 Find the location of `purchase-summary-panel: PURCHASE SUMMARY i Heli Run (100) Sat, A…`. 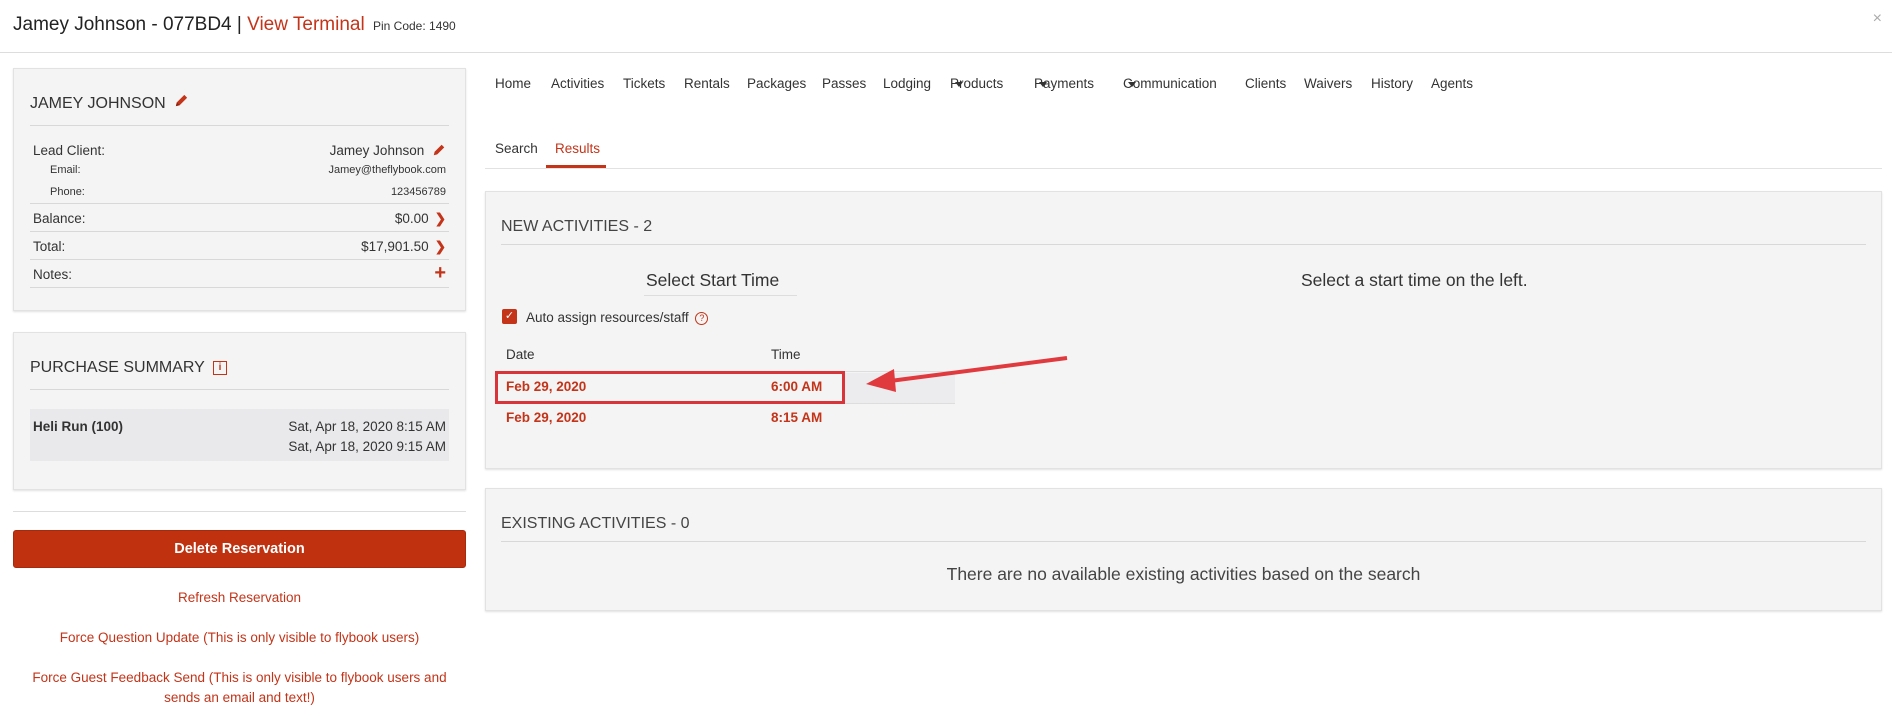

purchase-summary-panel: PURCHASE SUMMARY i Heli Run (100) Sat, A… is located at coordinates (239, 411).